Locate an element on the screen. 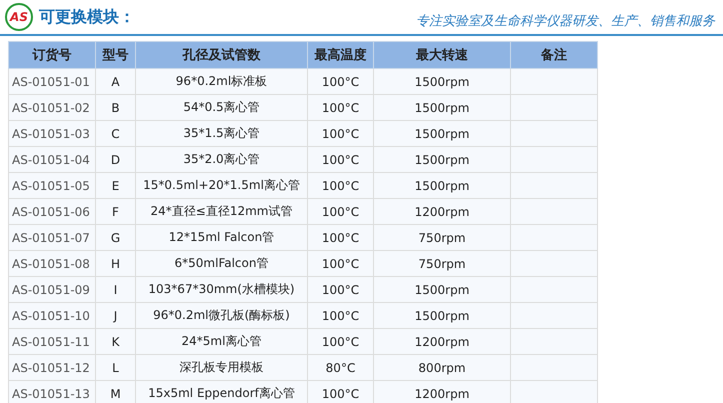 This screenshot has width=723, height=403. table-cell: AS-01051-04 is located at coordinates (52, 159).